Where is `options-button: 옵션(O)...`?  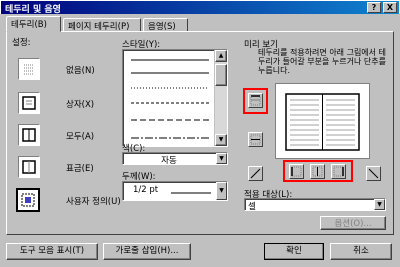
options-button: 옵션(O)... is located at coordinates (353, 223).